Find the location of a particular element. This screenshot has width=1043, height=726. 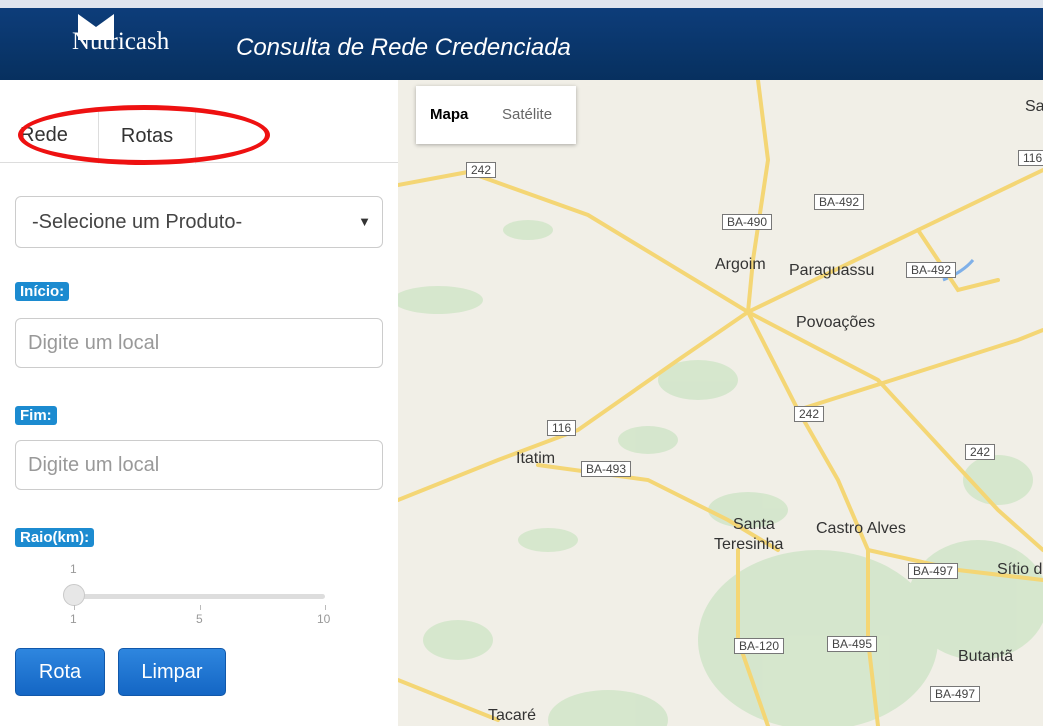

end-label: Fim: is located at coordinates (36, 415).